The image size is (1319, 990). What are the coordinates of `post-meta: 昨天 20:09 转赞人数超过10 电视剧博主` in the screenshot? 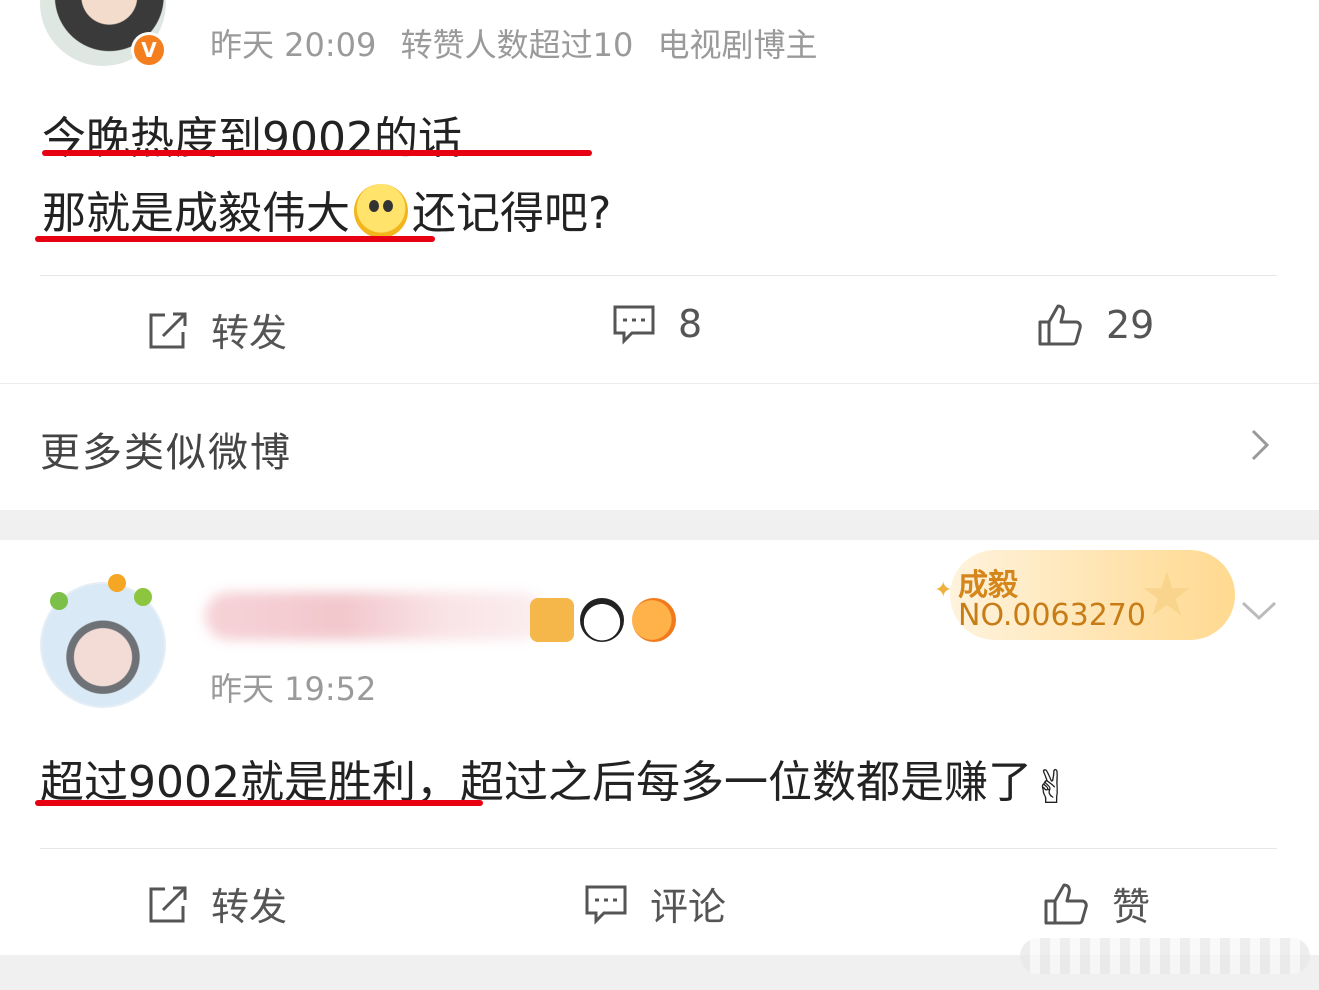 It's located at (521, 43).